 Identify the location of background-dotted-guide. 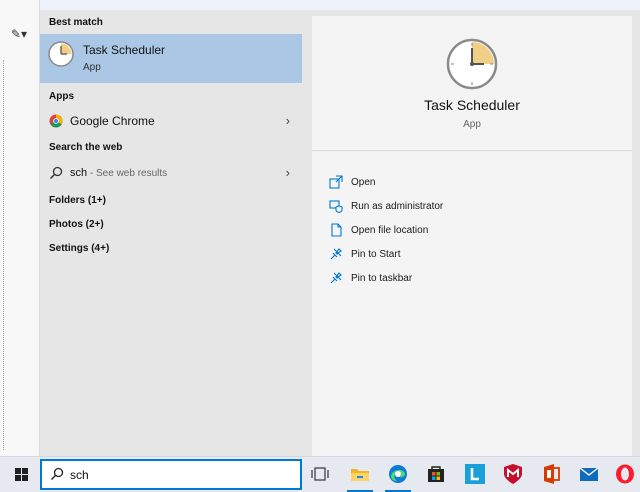
(4, 255).